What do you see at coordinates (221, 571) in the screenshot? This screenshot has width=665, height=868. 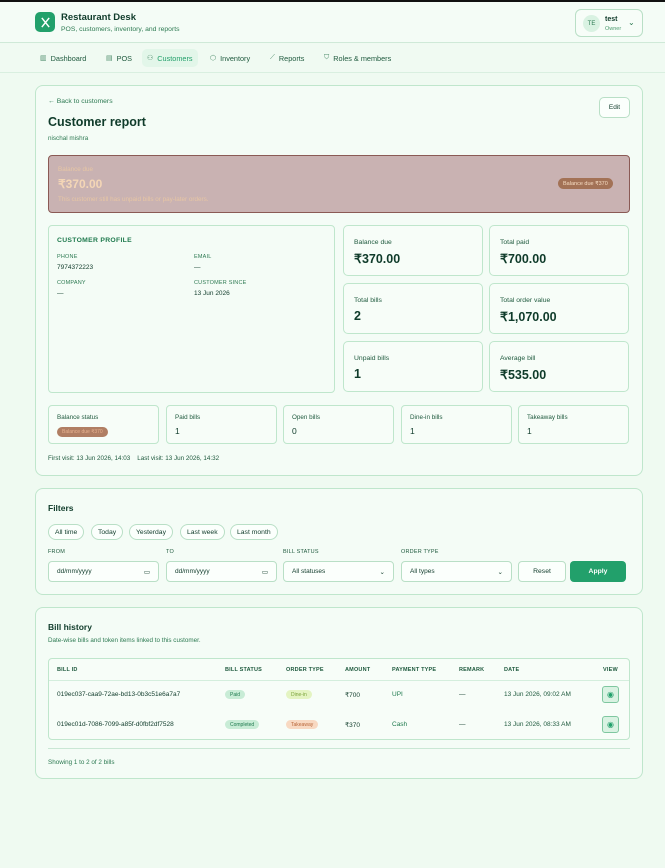 I see `to-date-input: dd/mm/yyyy ▭` at bounding box center [221, 571].